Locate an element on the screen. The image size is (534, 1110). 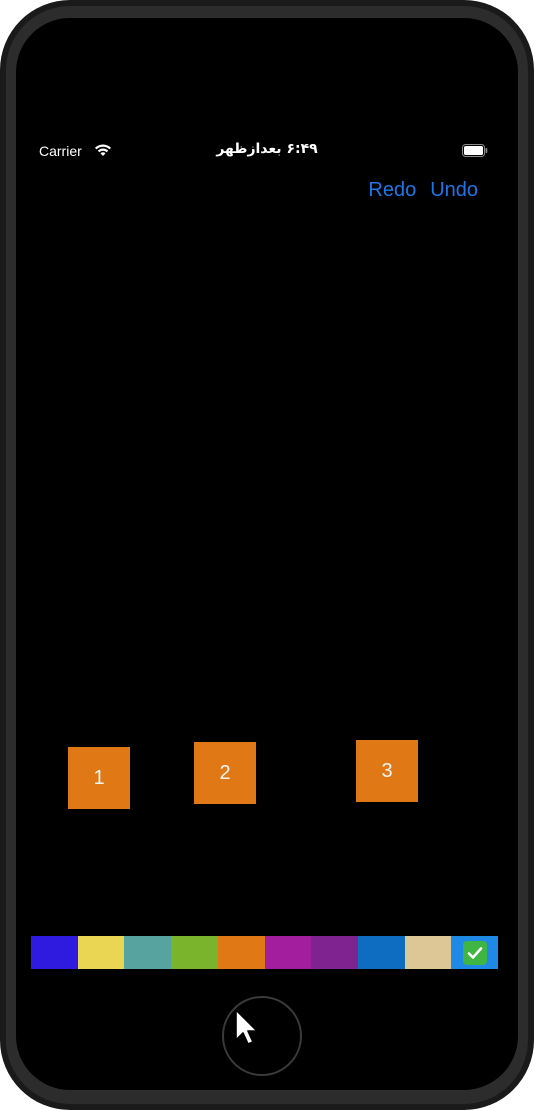
draggable-box-3: 3 is located at coordinates (387, 771).